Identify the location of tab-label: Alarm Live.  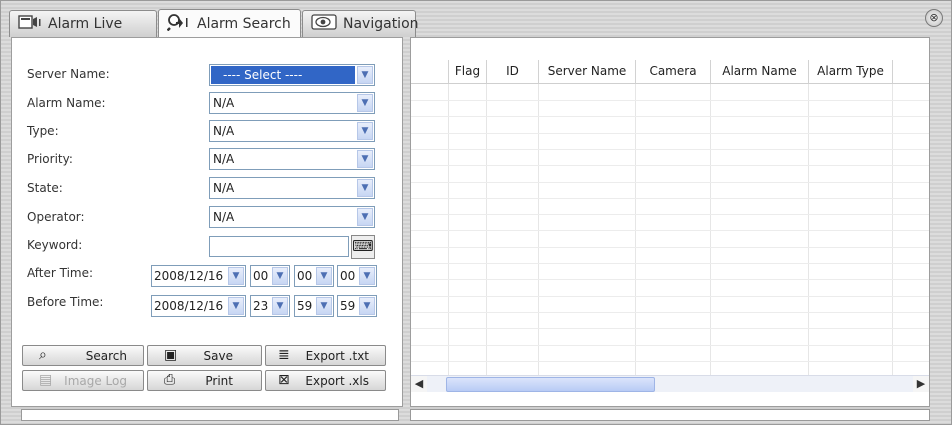
(85, 24).